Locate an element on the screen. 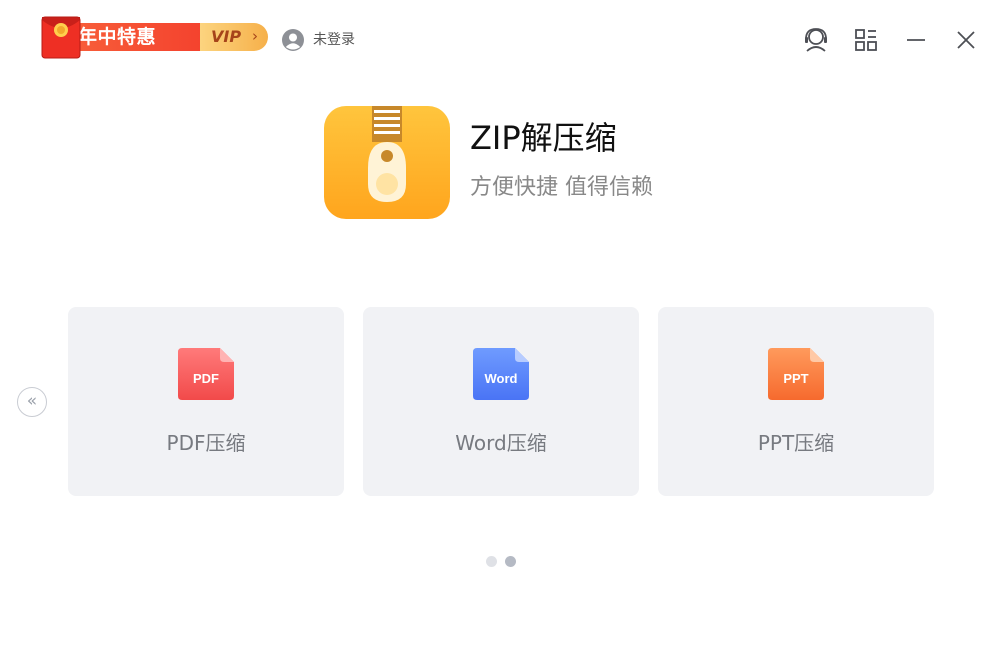  app-grid-icon is located at coordinates (866, 40).